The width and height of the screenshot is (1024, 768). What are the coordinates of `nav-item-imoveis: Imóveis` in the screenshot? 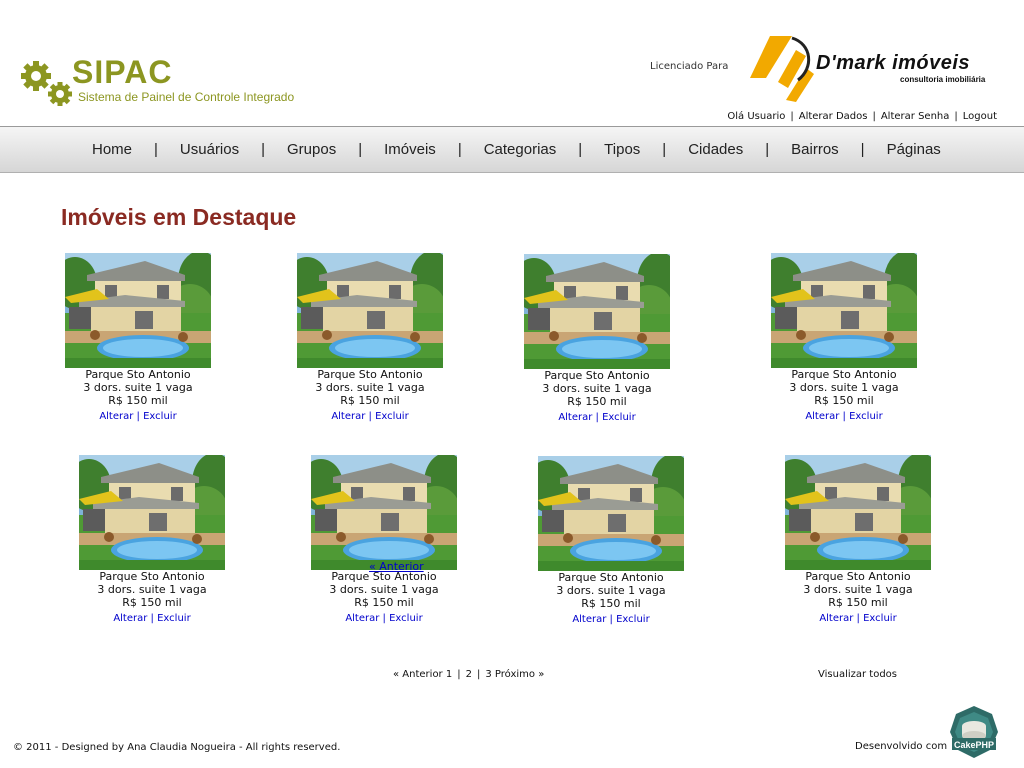 It's located at (410, 149).